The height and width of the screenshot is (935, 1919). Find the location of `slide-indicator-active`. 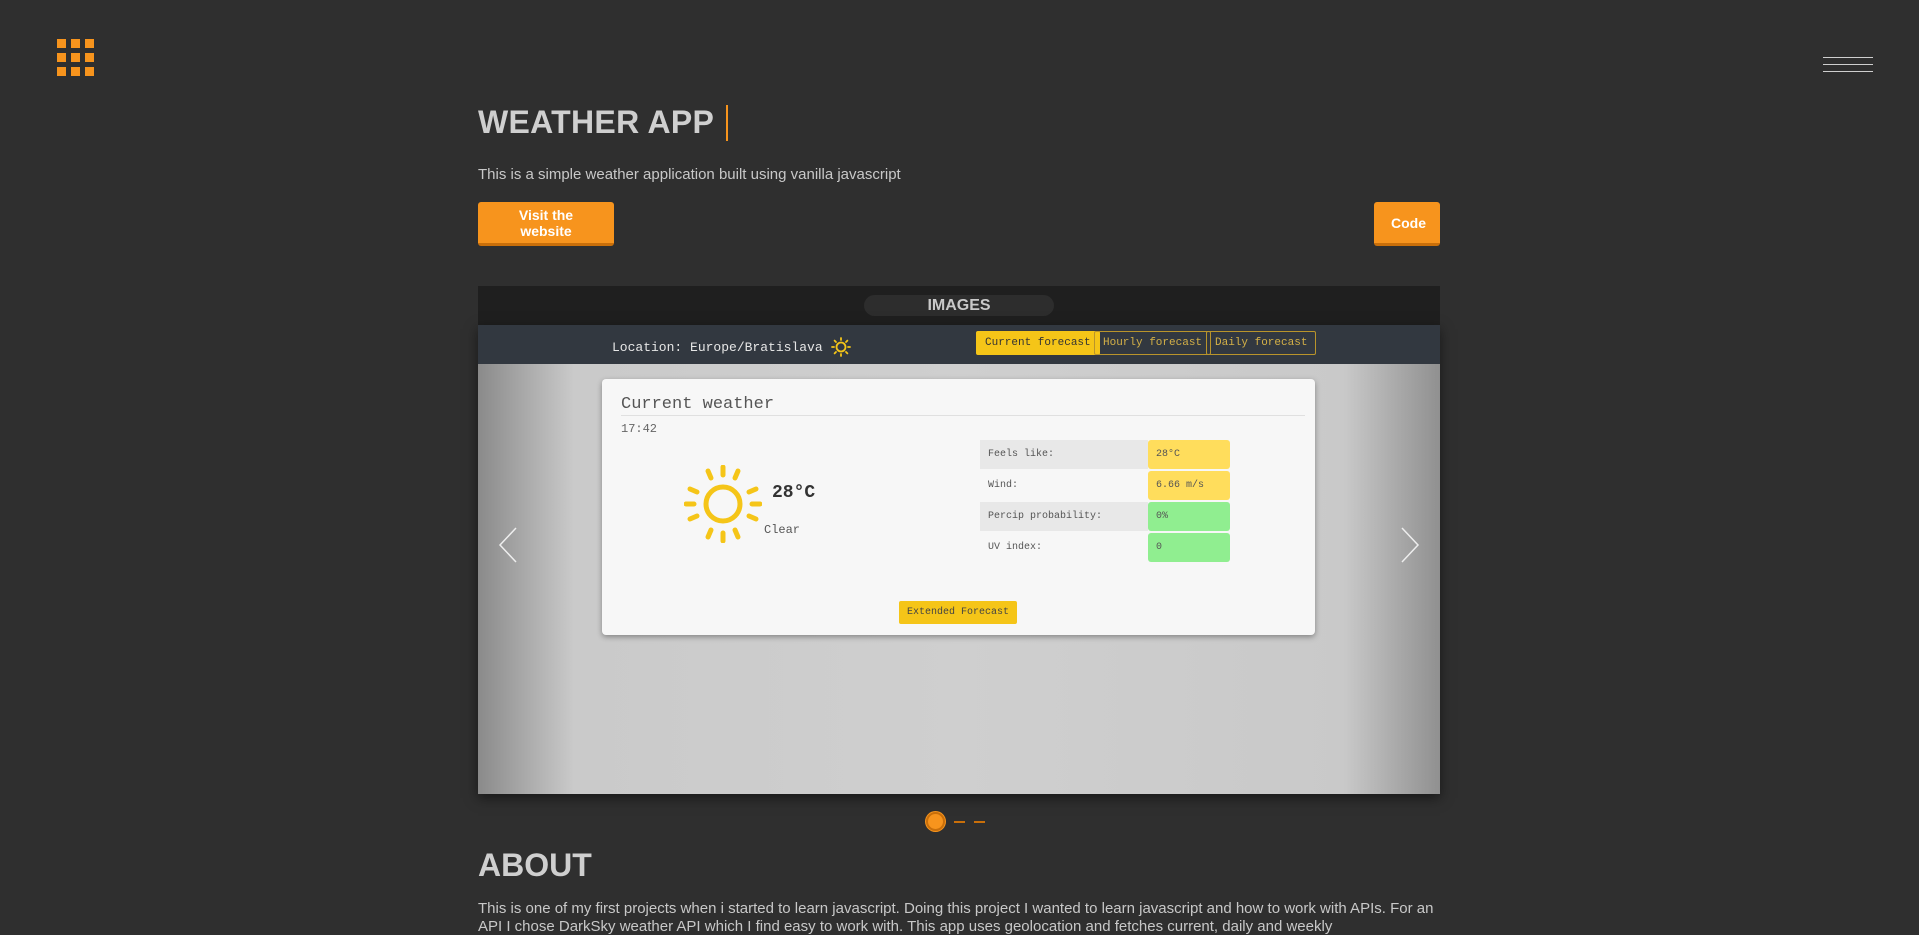

slide-indicator-active is located at coordinates (935, 821).